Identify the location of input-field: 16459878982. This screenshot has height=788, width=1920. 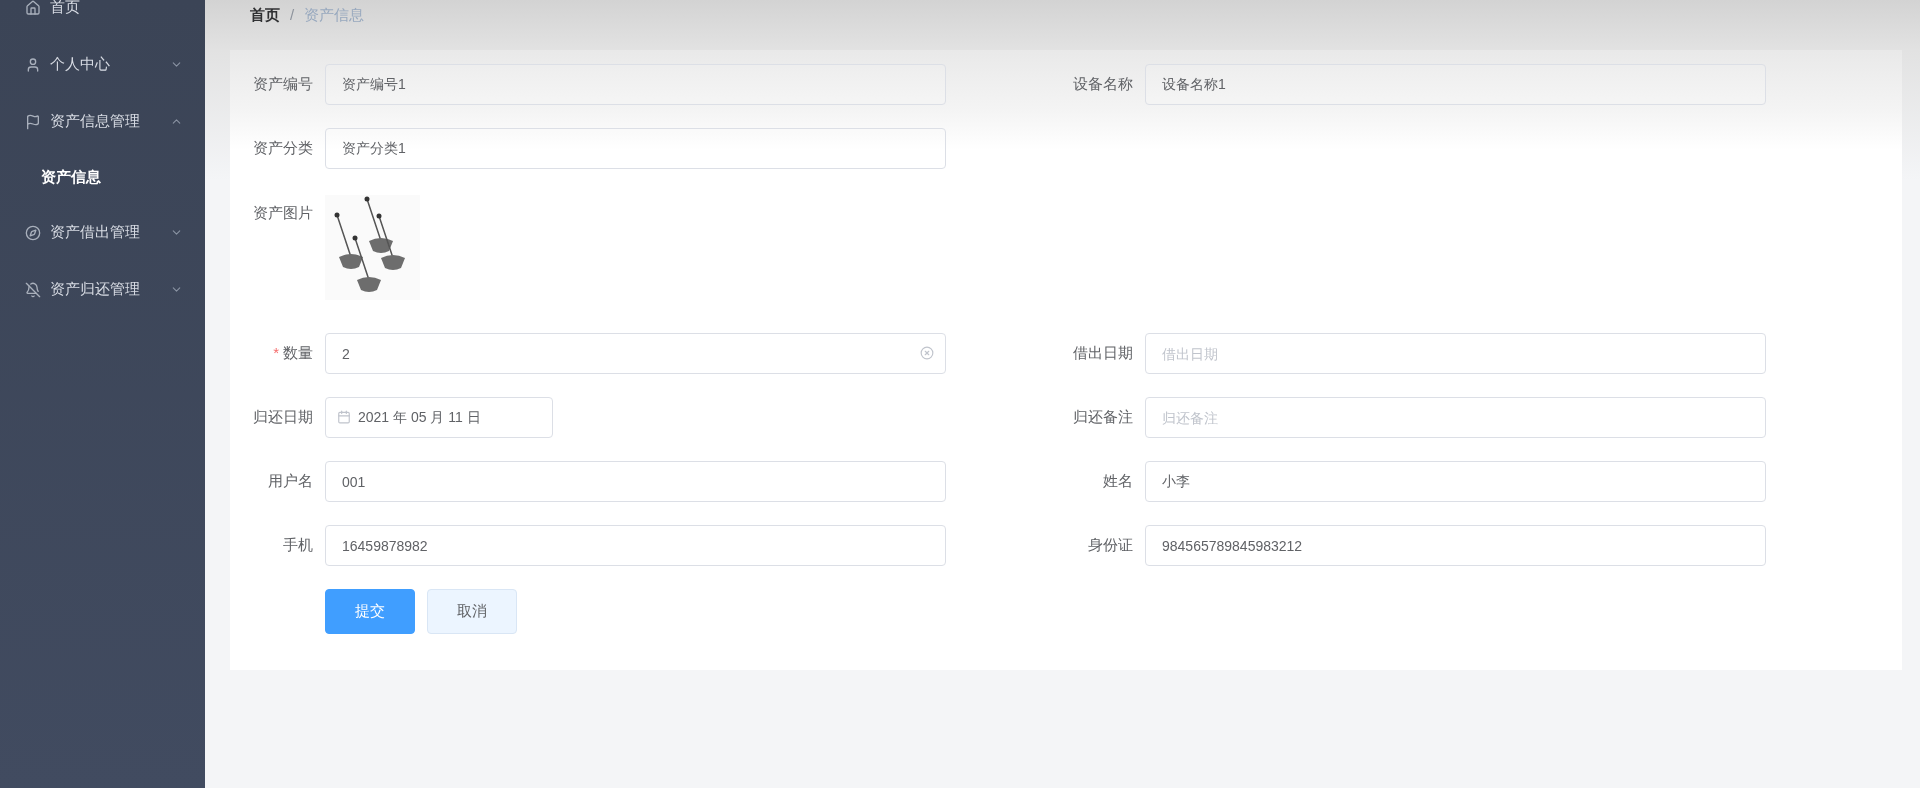
(635, 545).